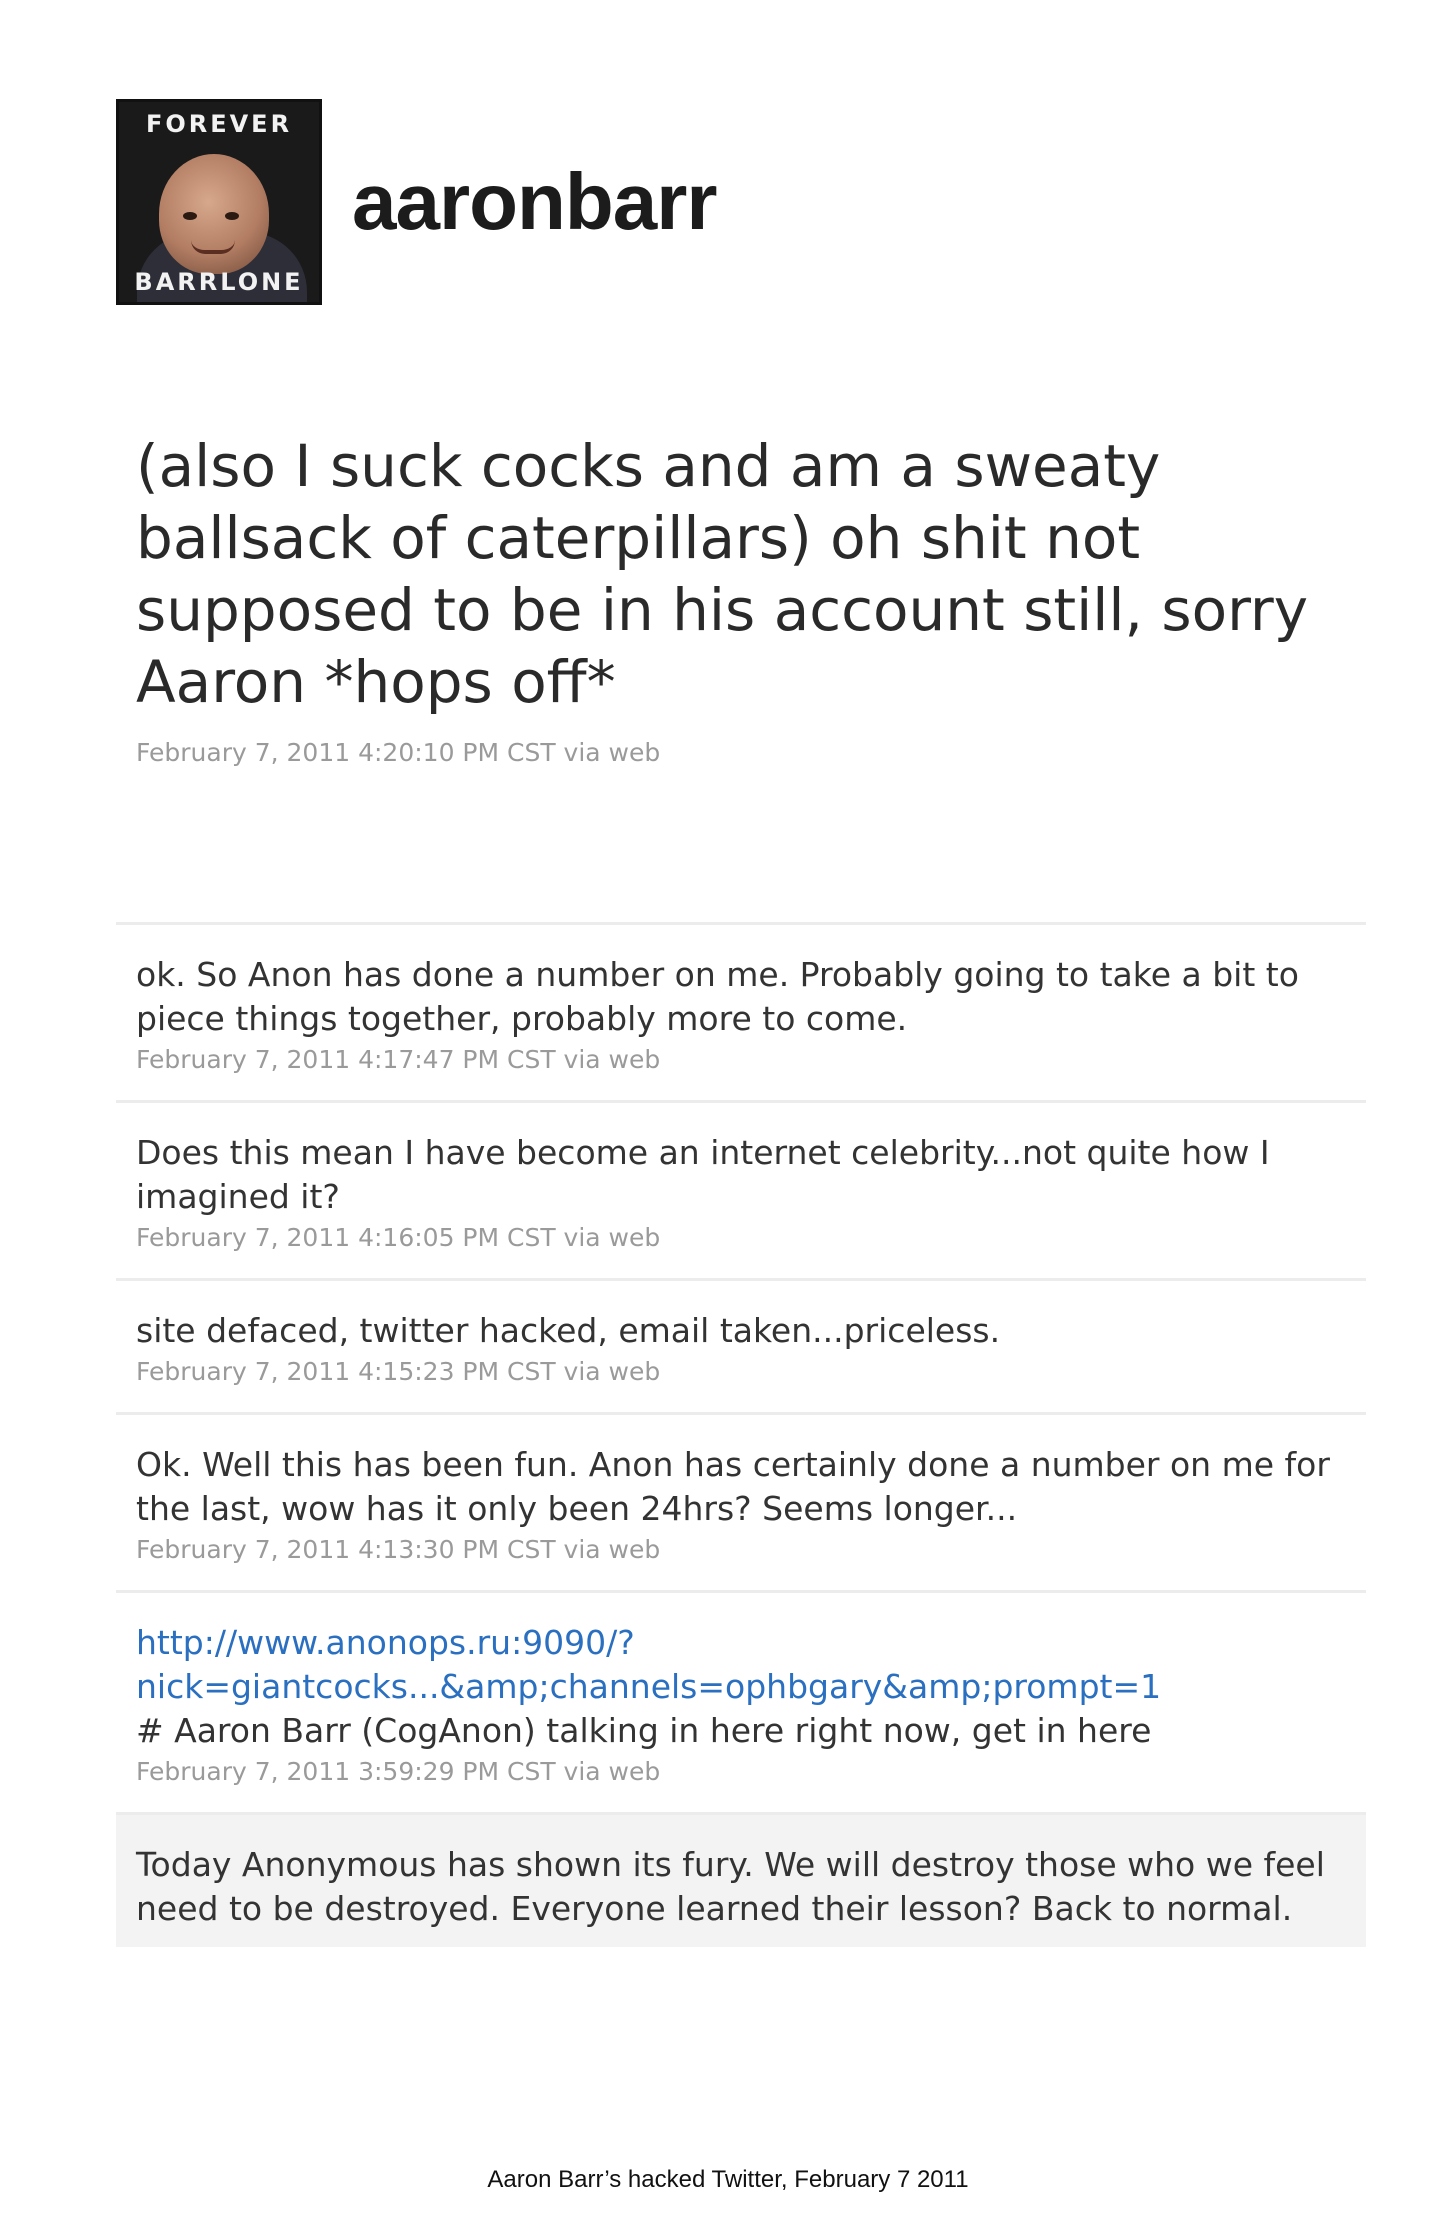 The width and height of the screenshot is (1456, 2230). What do you see at coordinates (190, 216) in the screenshot?
I see `avatar-eye-left` at bounding box center [190, 216].